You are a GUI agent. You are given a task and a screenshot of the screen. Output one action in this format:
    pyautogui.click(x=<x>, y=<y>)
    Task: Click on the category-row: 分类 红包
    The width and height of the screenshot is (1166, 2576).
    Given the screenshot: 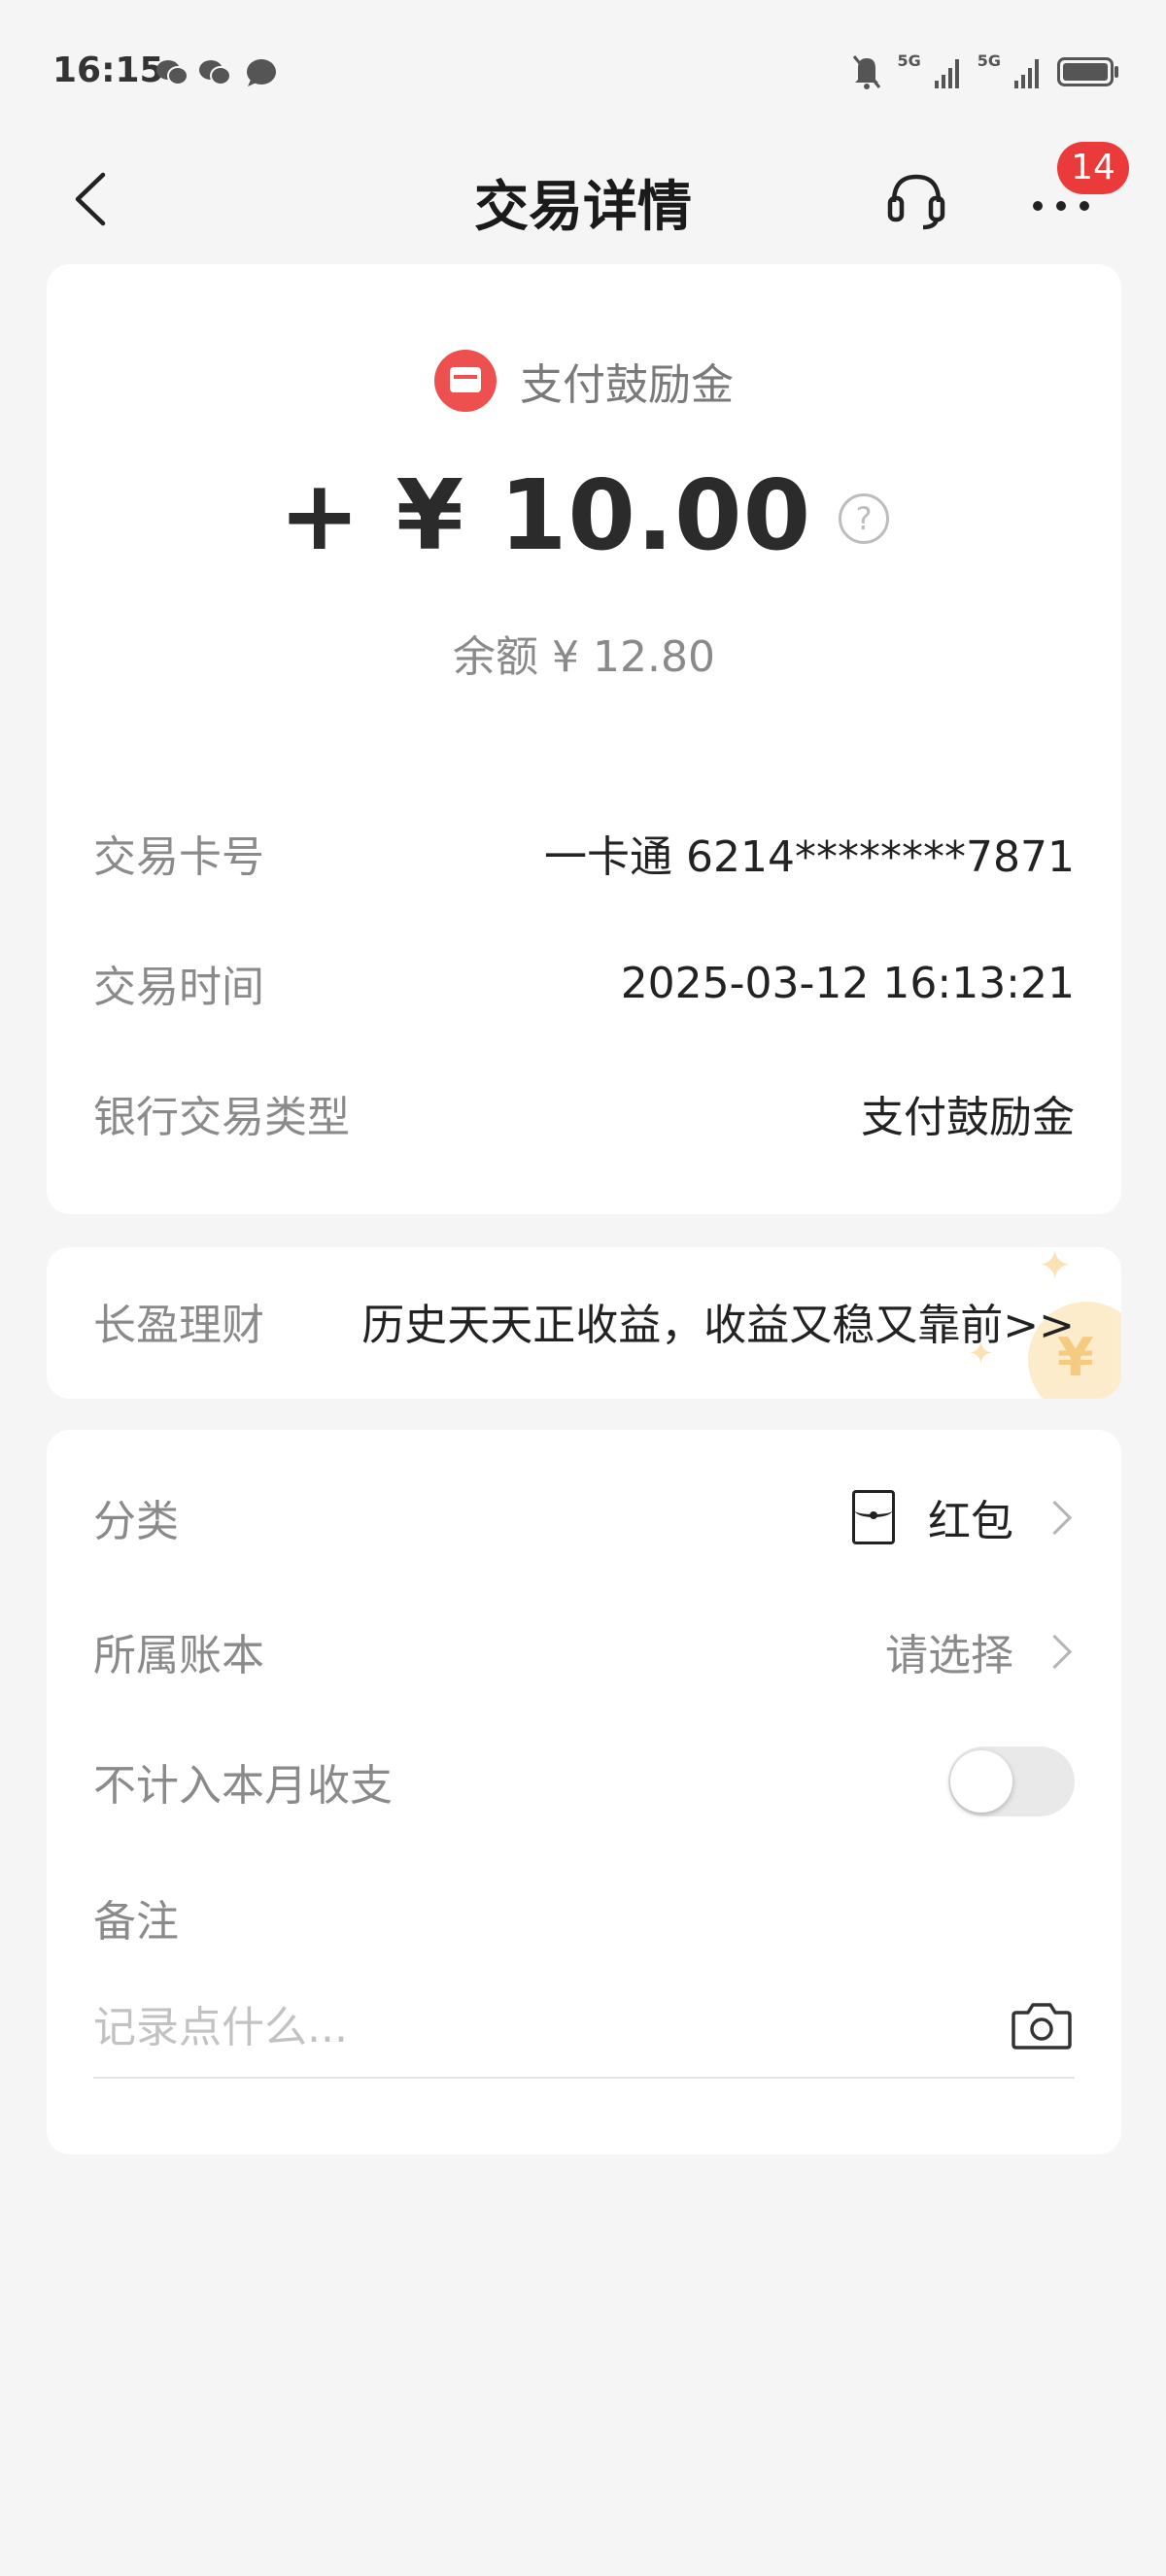 What is the action you would take?
    pyautogui.click(x=584, y=1517)
    